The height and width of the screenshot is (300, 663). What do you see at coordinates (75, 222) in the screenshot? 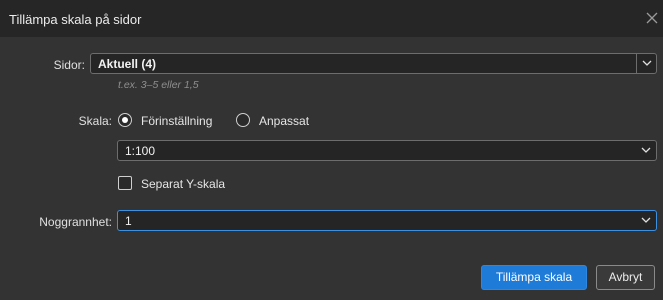
I see `precision-label: Noggrannhet:` at bounding box center [75, 222].